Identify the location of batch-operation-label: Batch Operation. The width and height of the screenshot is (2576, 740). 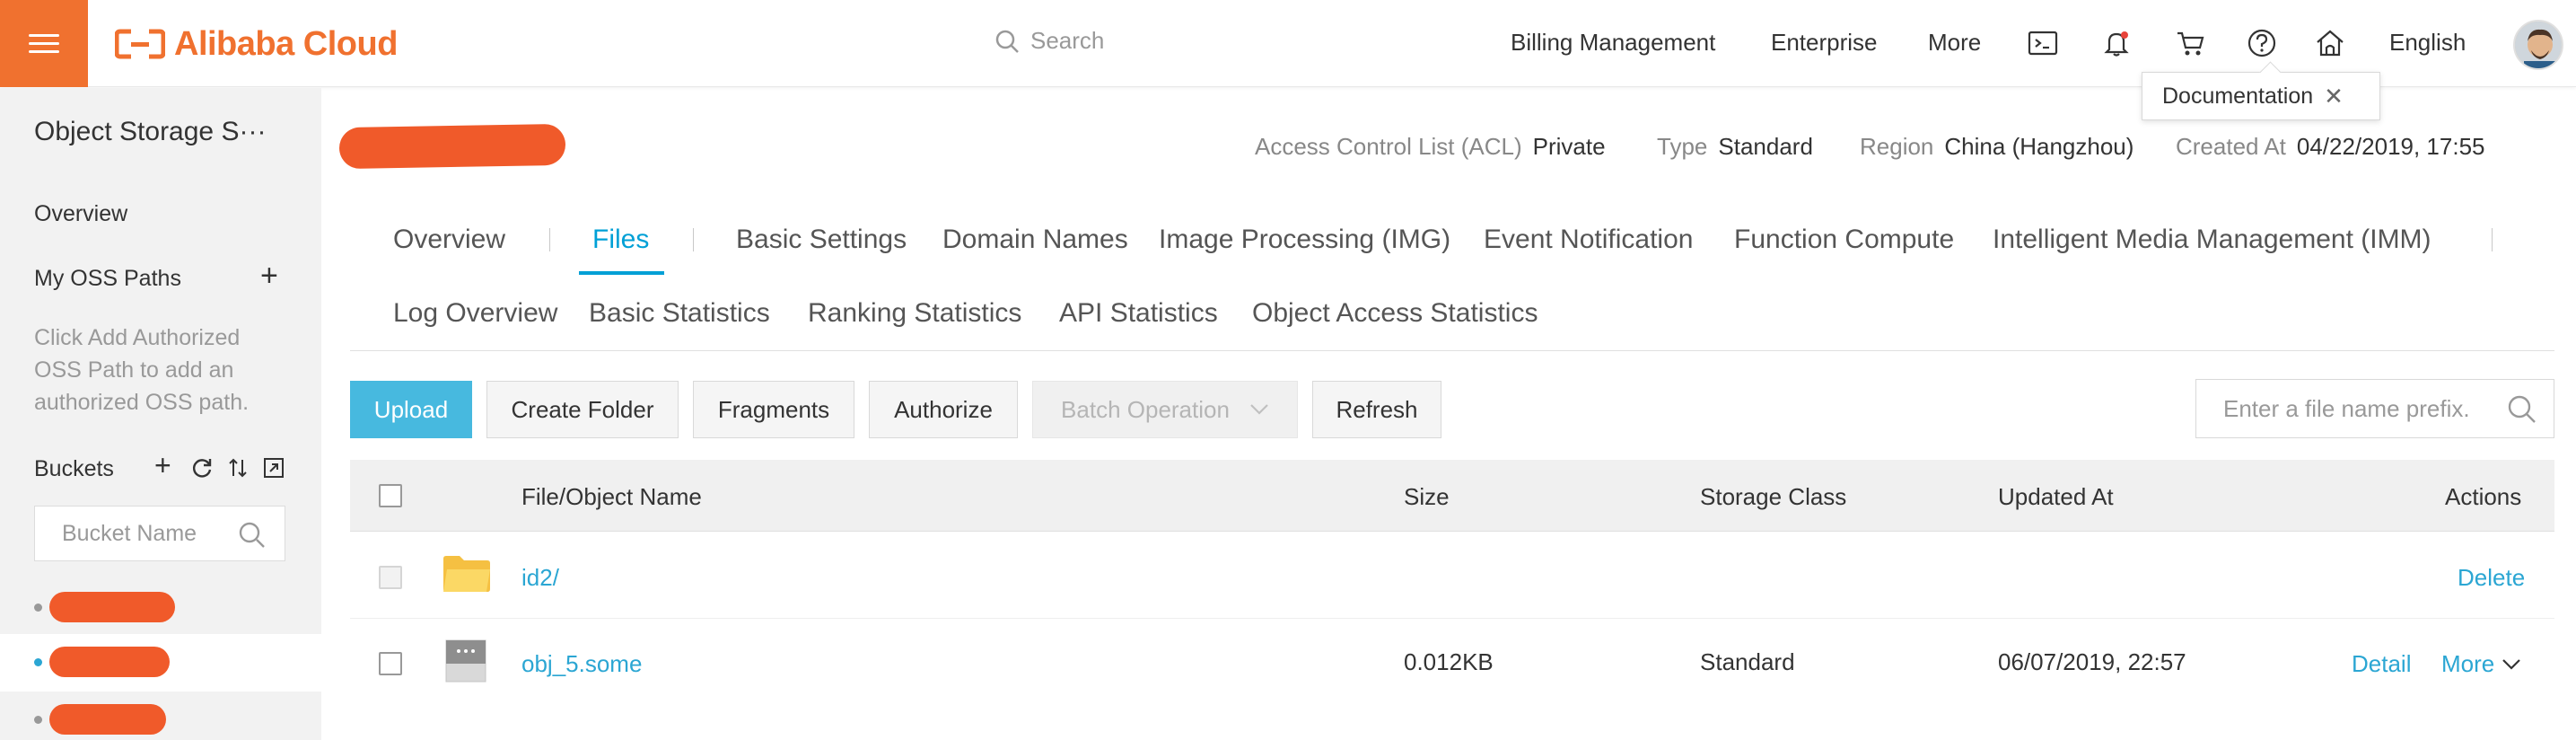
(1145, 409).